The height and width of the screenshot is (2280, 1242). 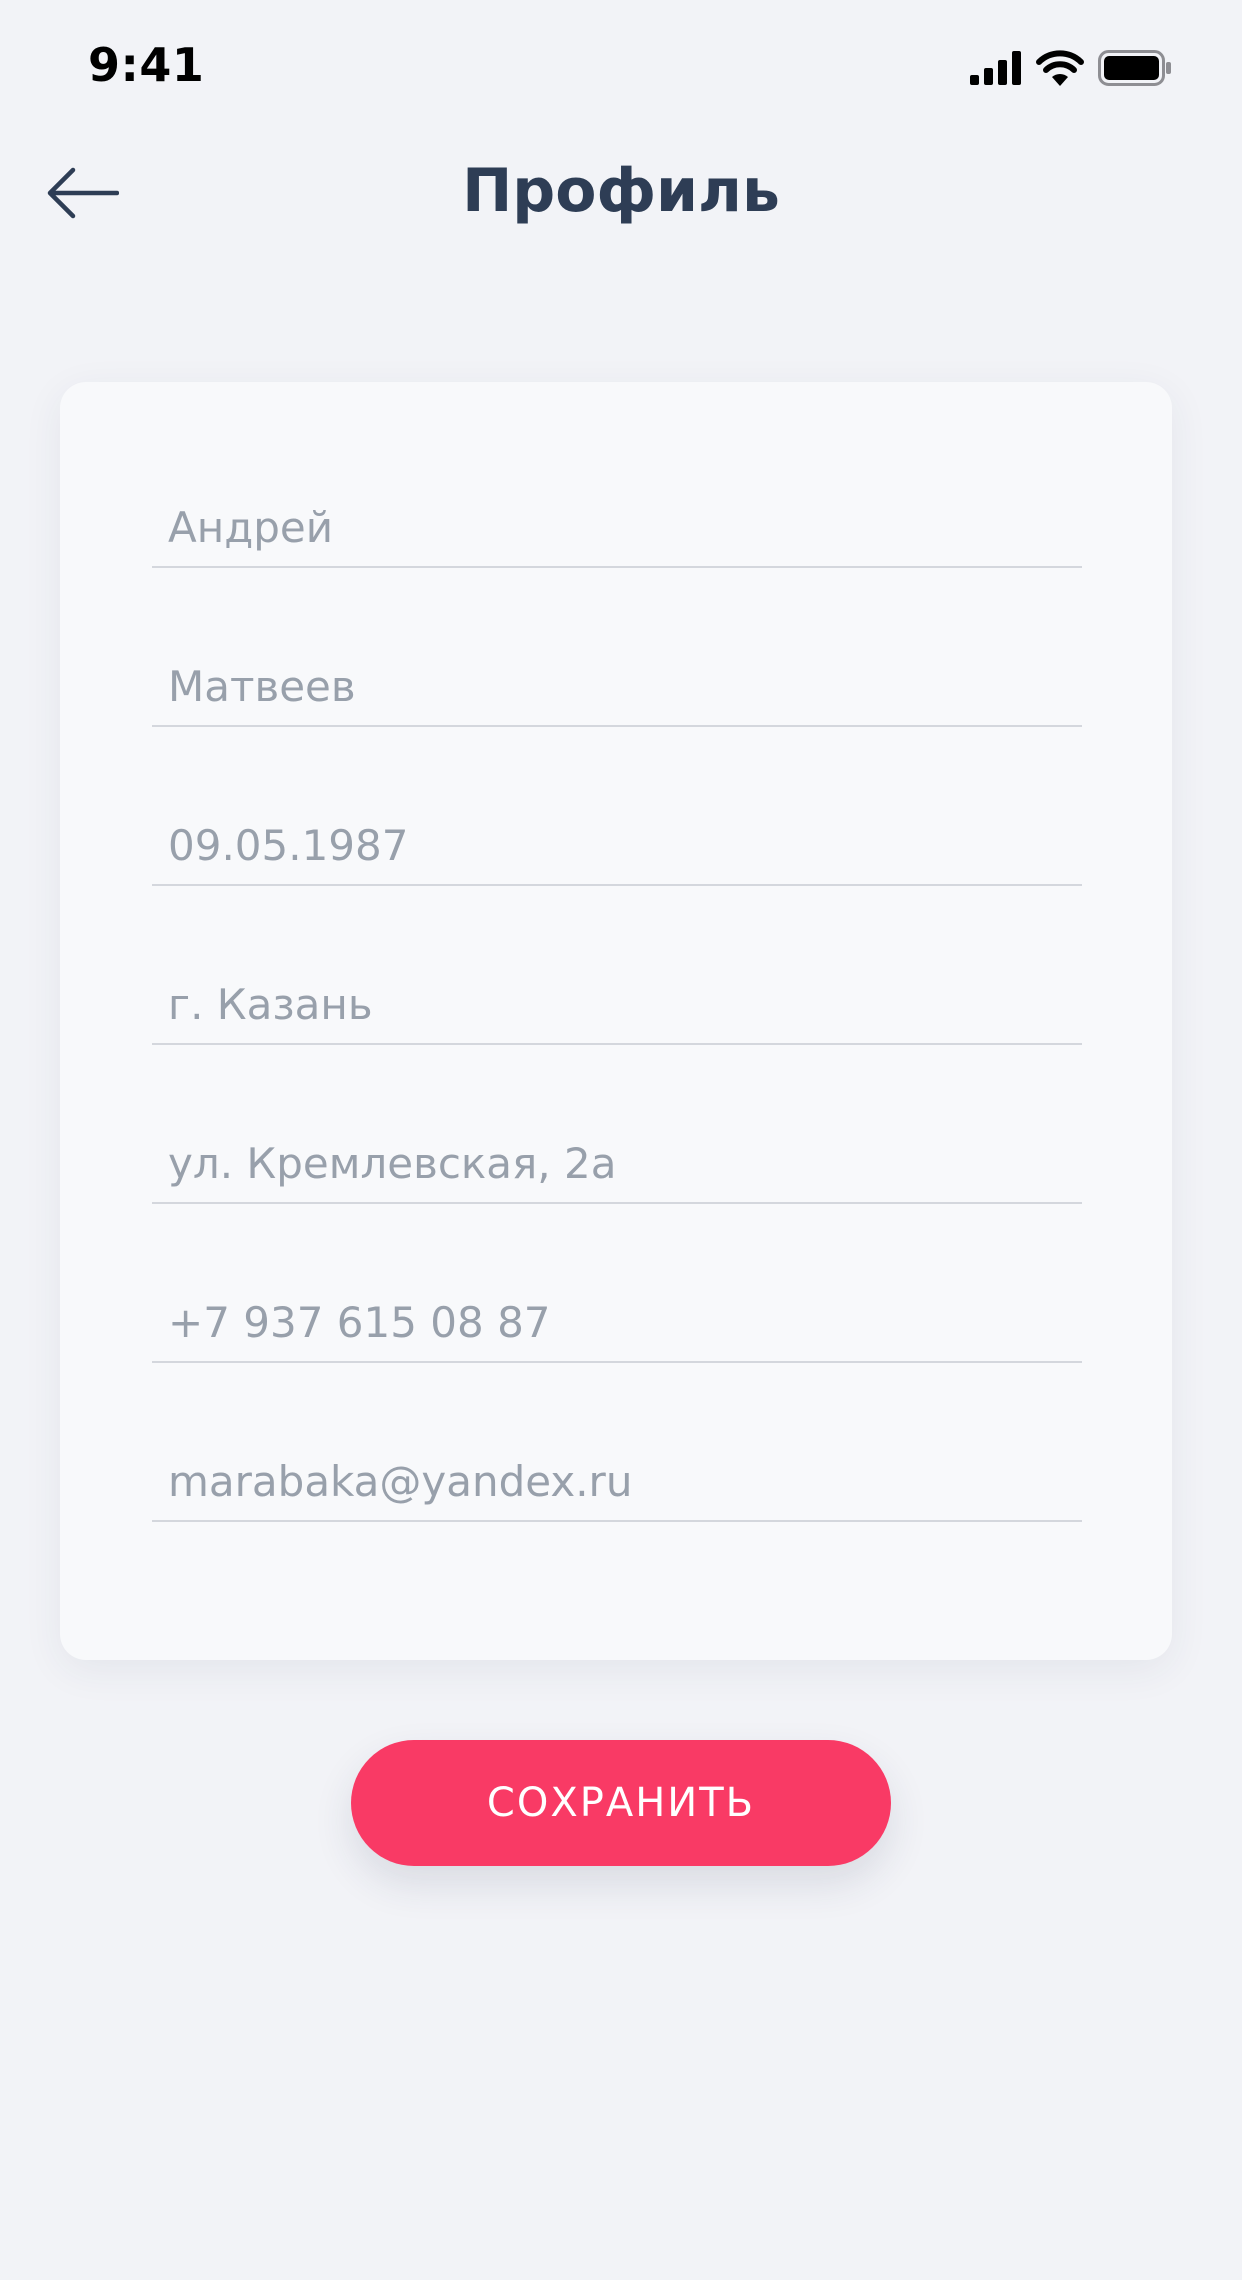 I want to click on status-icons, so click(x=1071, y=70).